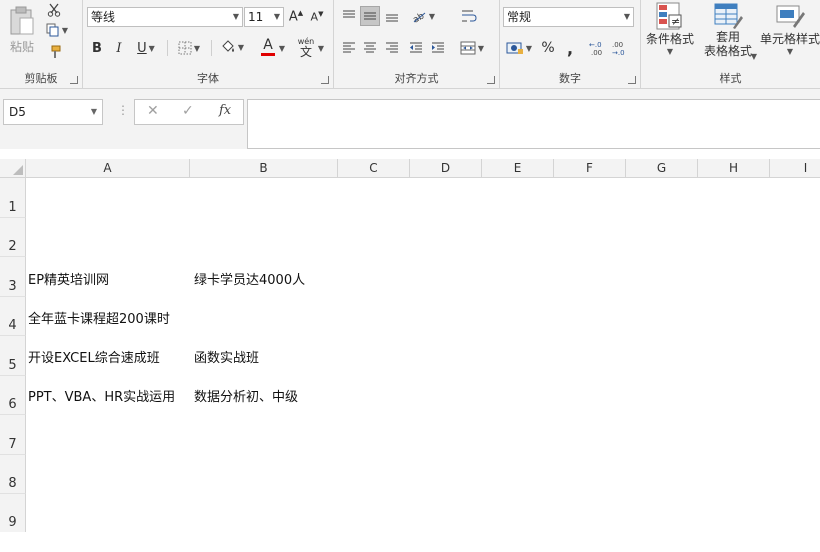 This screenshot has width=820, height=552. Describe the element at coordinates (13, 513) in the screenshot. I see `row-header-9: 9` at that location.